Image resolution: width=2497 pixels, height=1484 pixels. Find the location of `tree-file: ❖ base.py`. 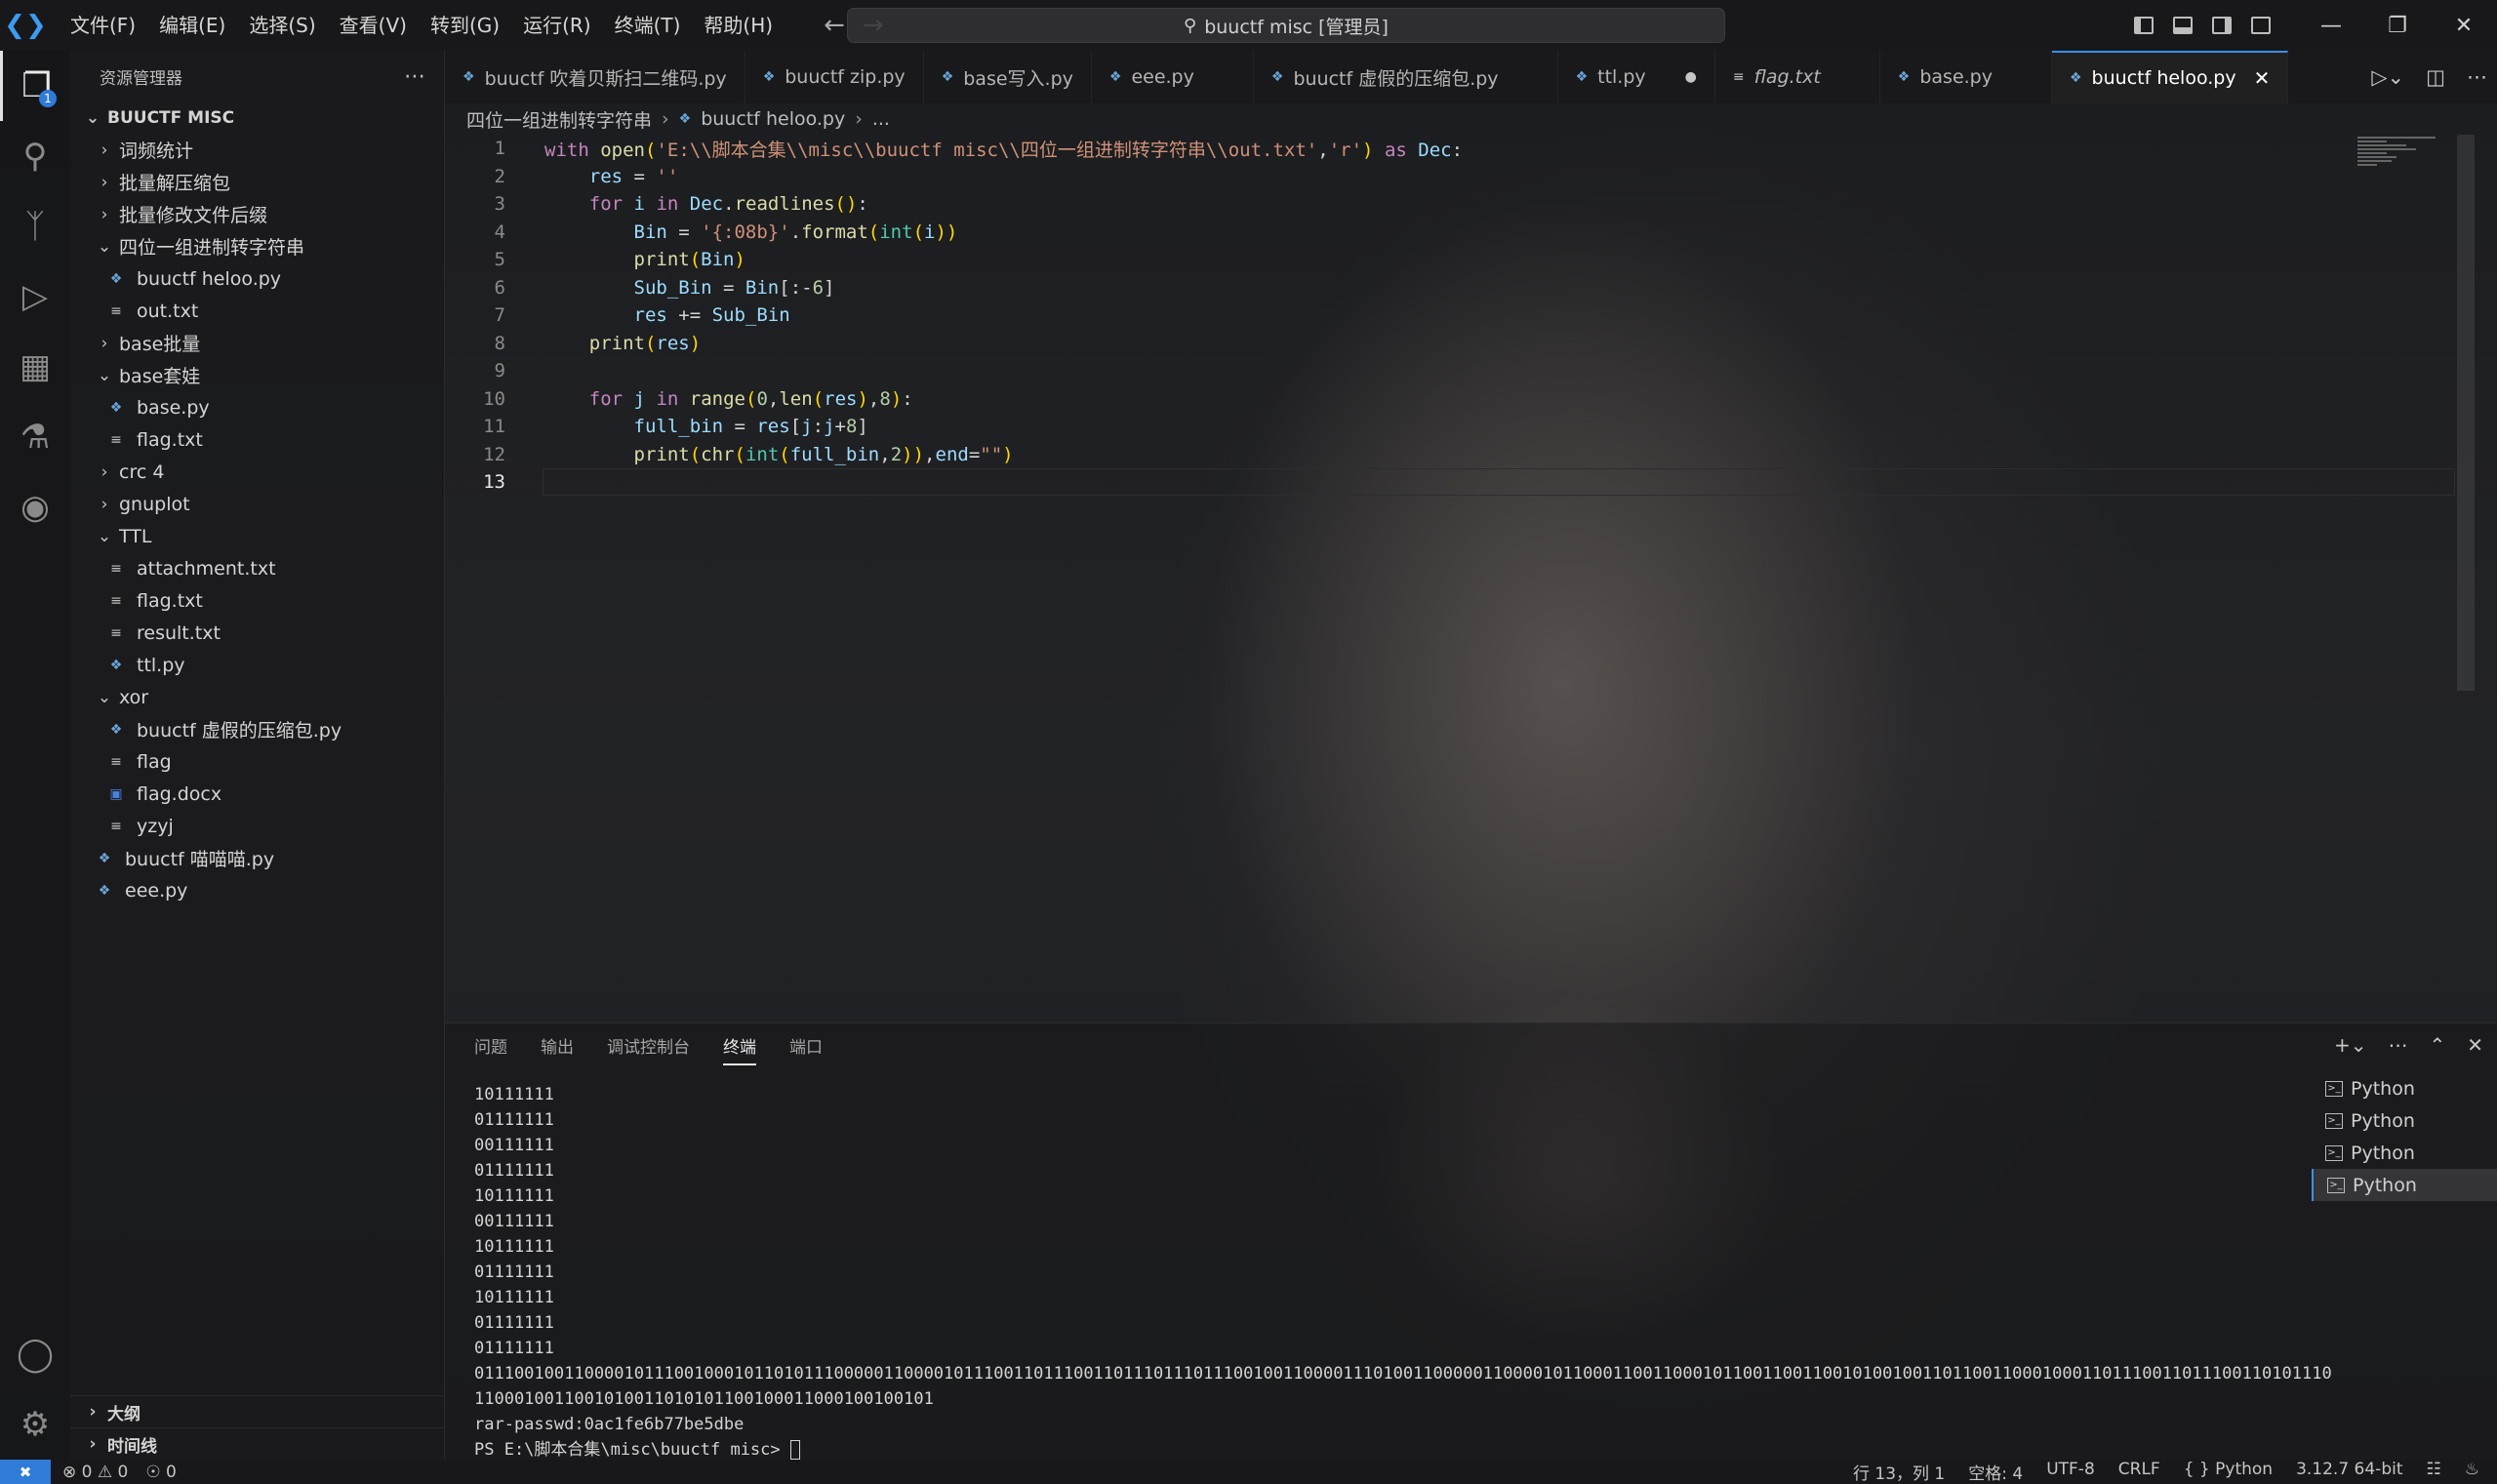

tree-file: ❖ base.py is located at coordinates (257, 407).